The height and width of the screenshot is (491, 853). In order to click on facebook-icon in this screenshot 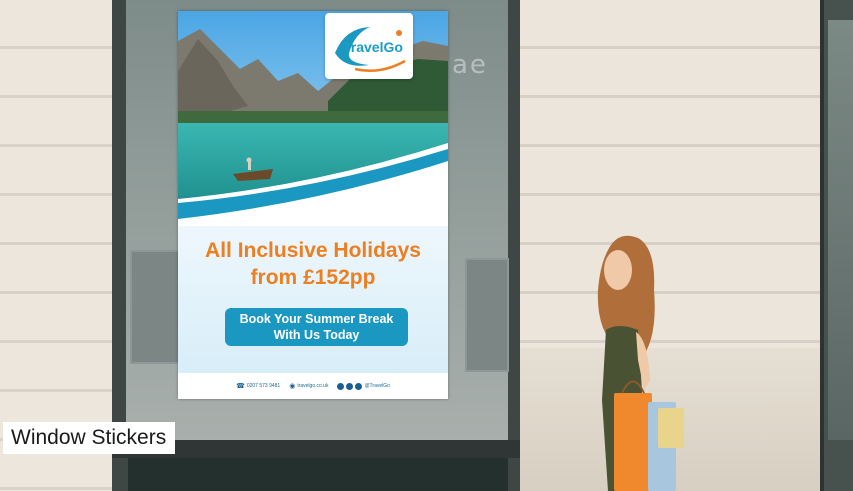, I will do `click(341, 386)`.